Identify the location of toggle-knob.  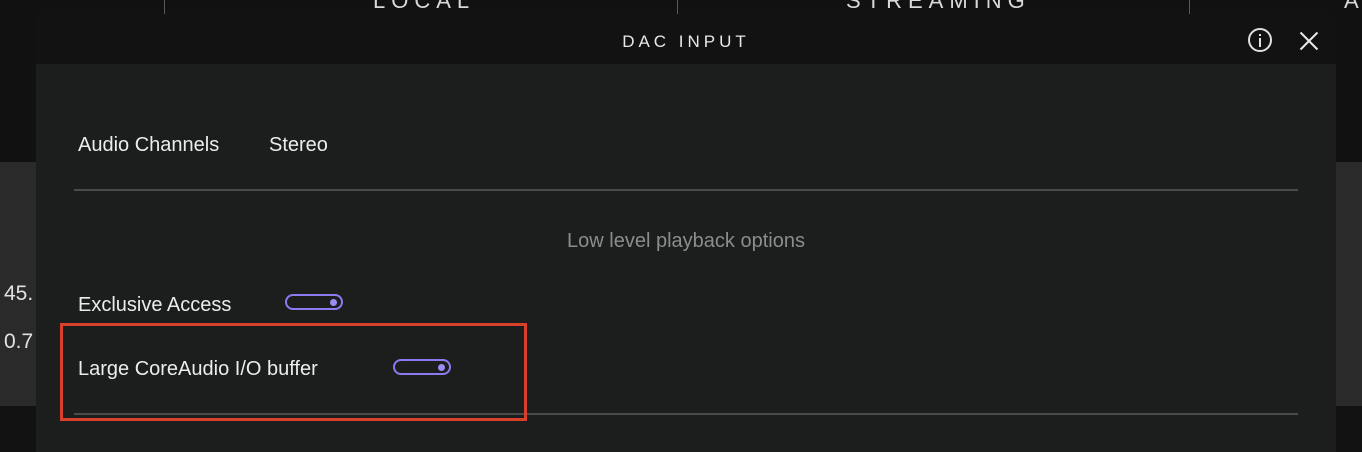
(333, 302).